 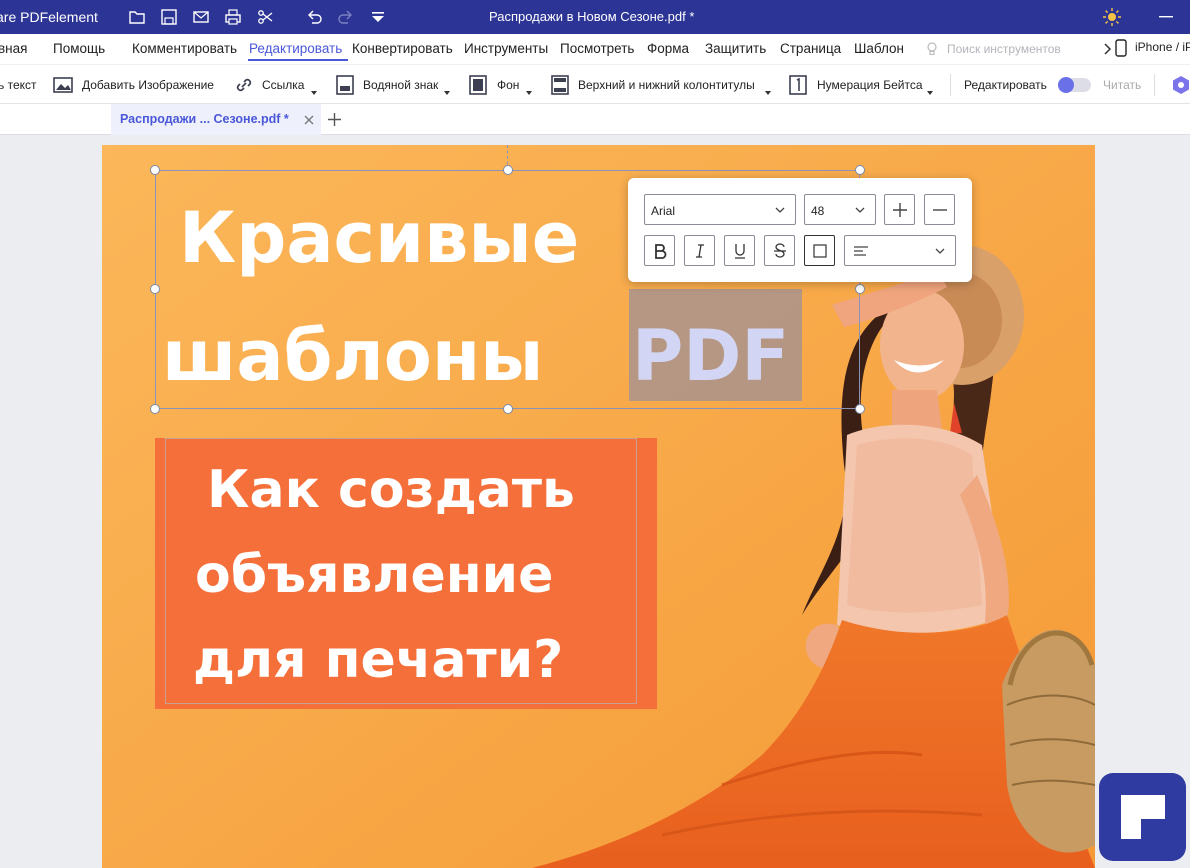 What do you see at coordinates (800, 230) in the screenshot?
I see `text-format-popup: Arial 48` at bounding box center [800, 230].